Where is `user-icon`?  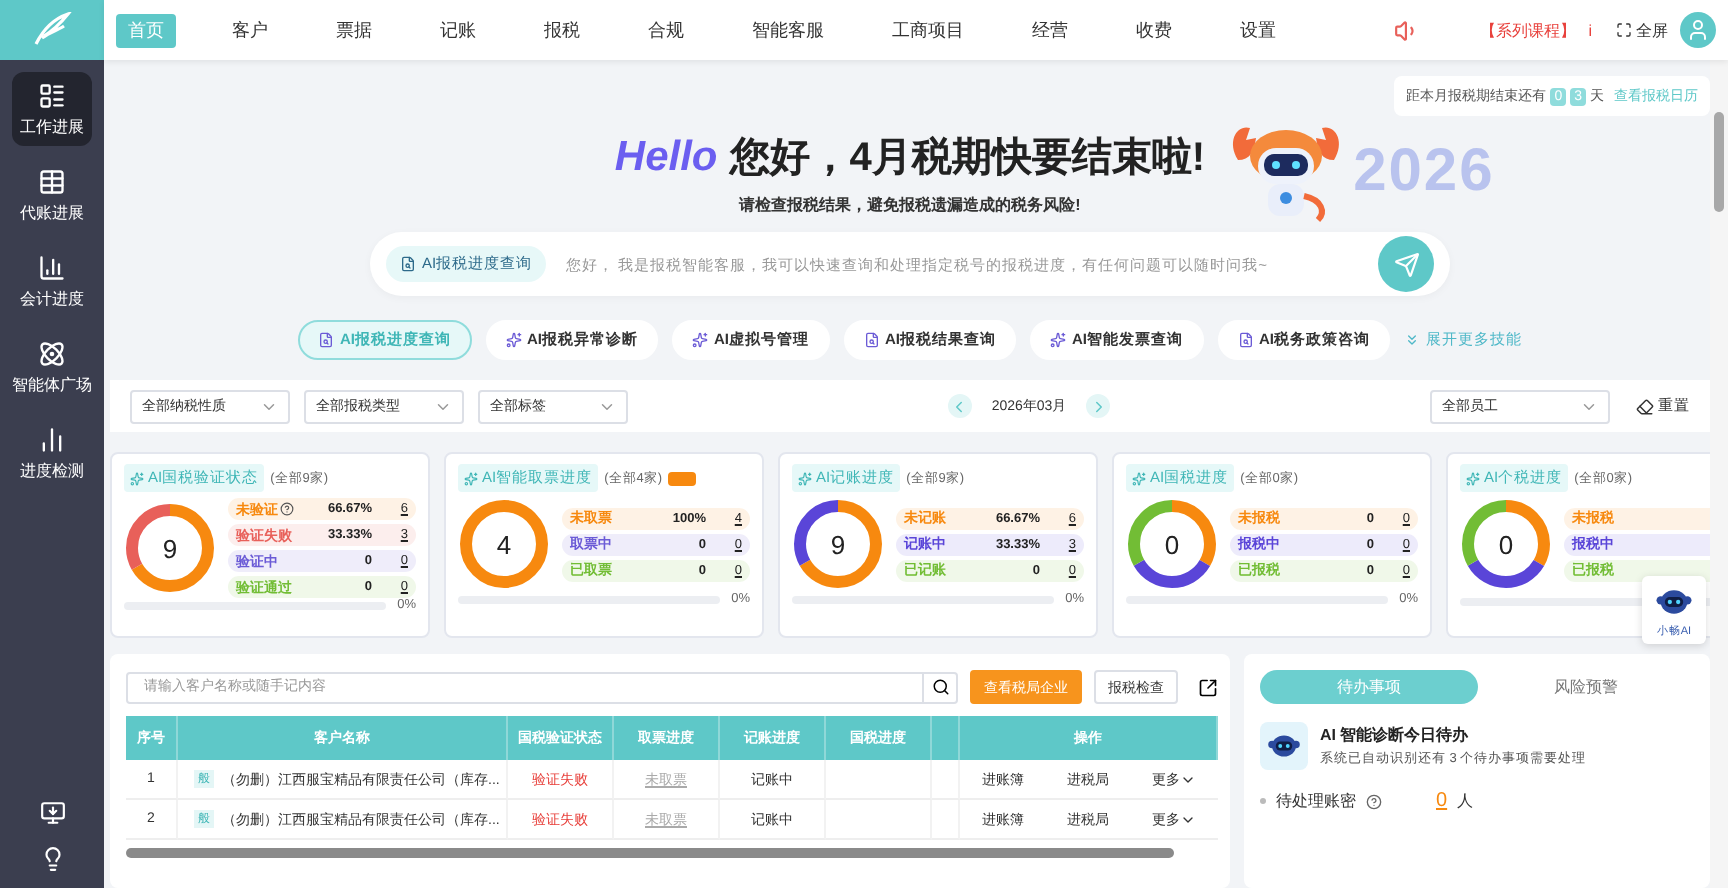
user-icon is located at coordinates (1698, 30).